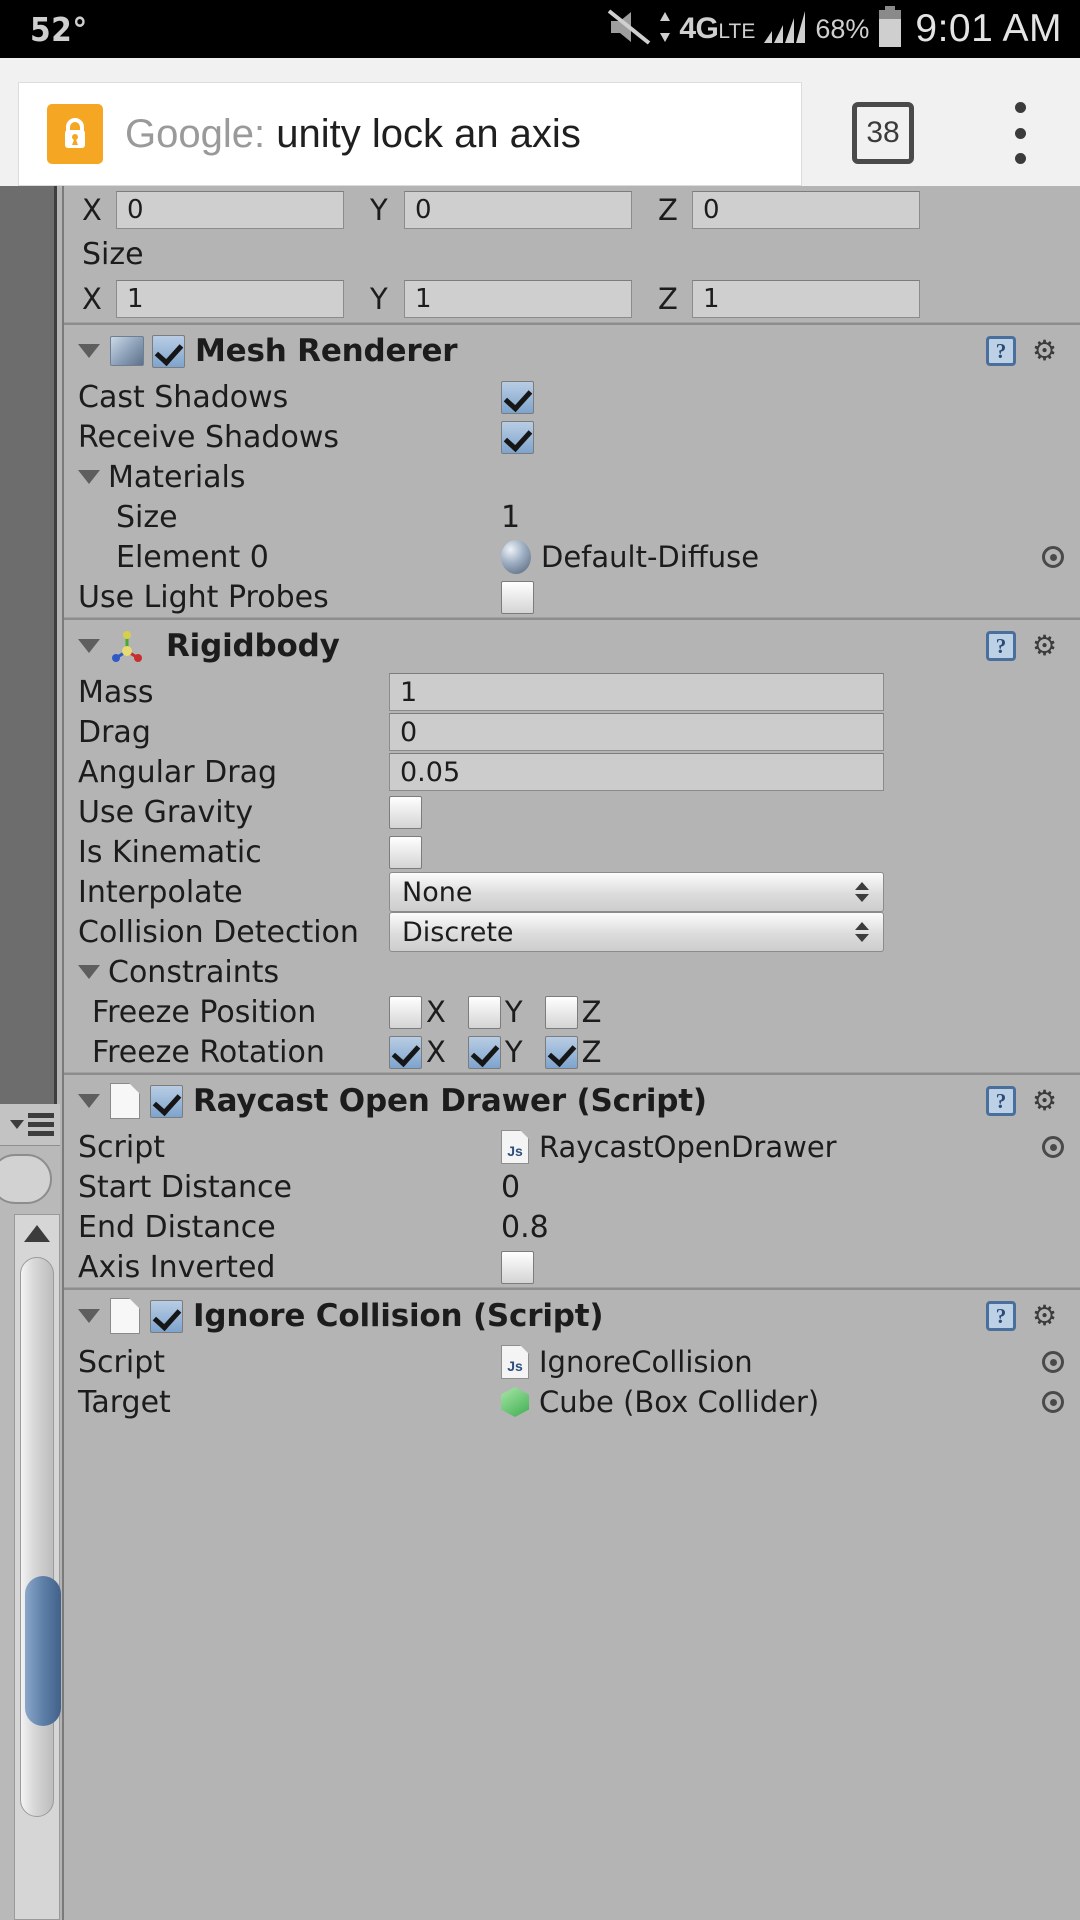 The image size is (1080, 1920). Describe the element at coordinates (185, 1187) in the screenshot. I see `property-label: Start Distance` at that location.